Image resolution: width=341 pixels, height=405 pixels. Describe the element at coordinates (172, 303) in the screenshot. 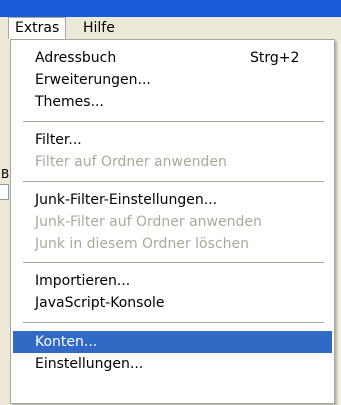

I see `menu-item-javascript-konsole: JavaScript-Konsole` at that location.